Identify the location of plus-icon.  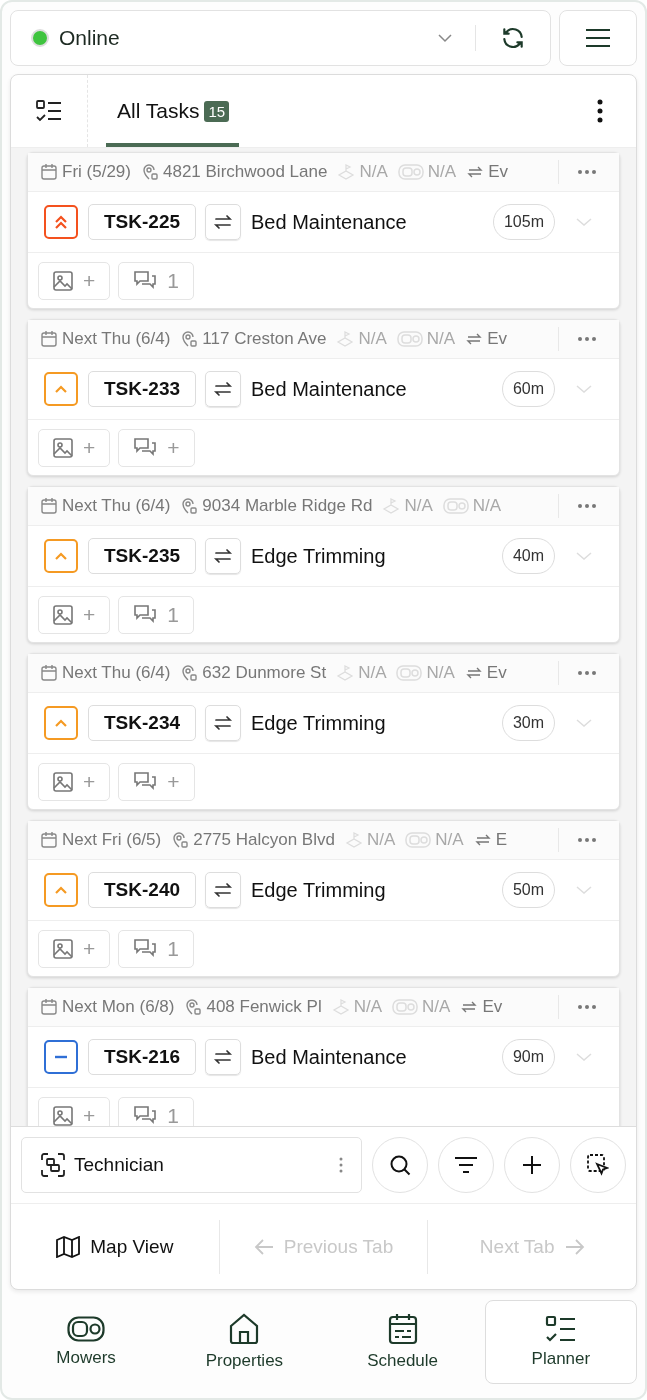
(532, 1165).